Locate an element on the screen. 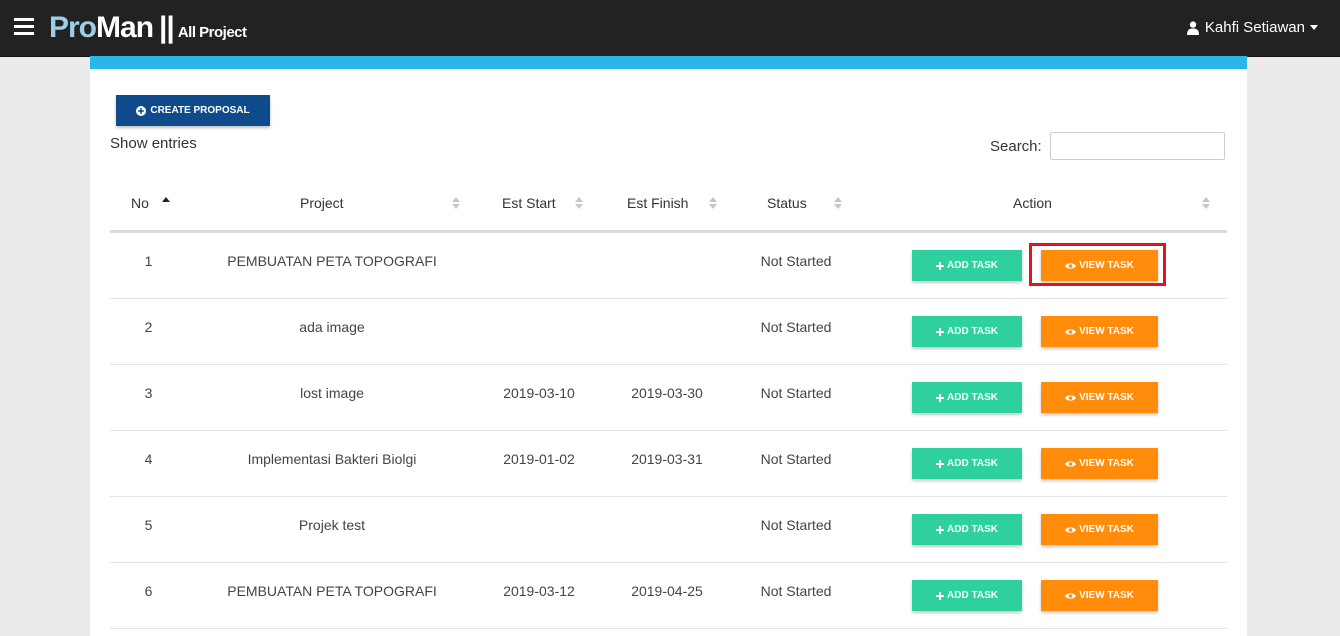  user-name: Kahfi Setiawan is located at coordinates (1254, 27).